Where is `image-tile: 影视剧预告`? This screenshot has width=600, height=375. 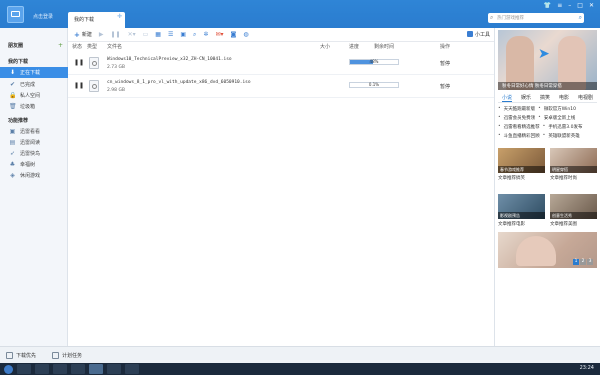
image-tile: 影视剧预告 is located at coordinates (521, 206).